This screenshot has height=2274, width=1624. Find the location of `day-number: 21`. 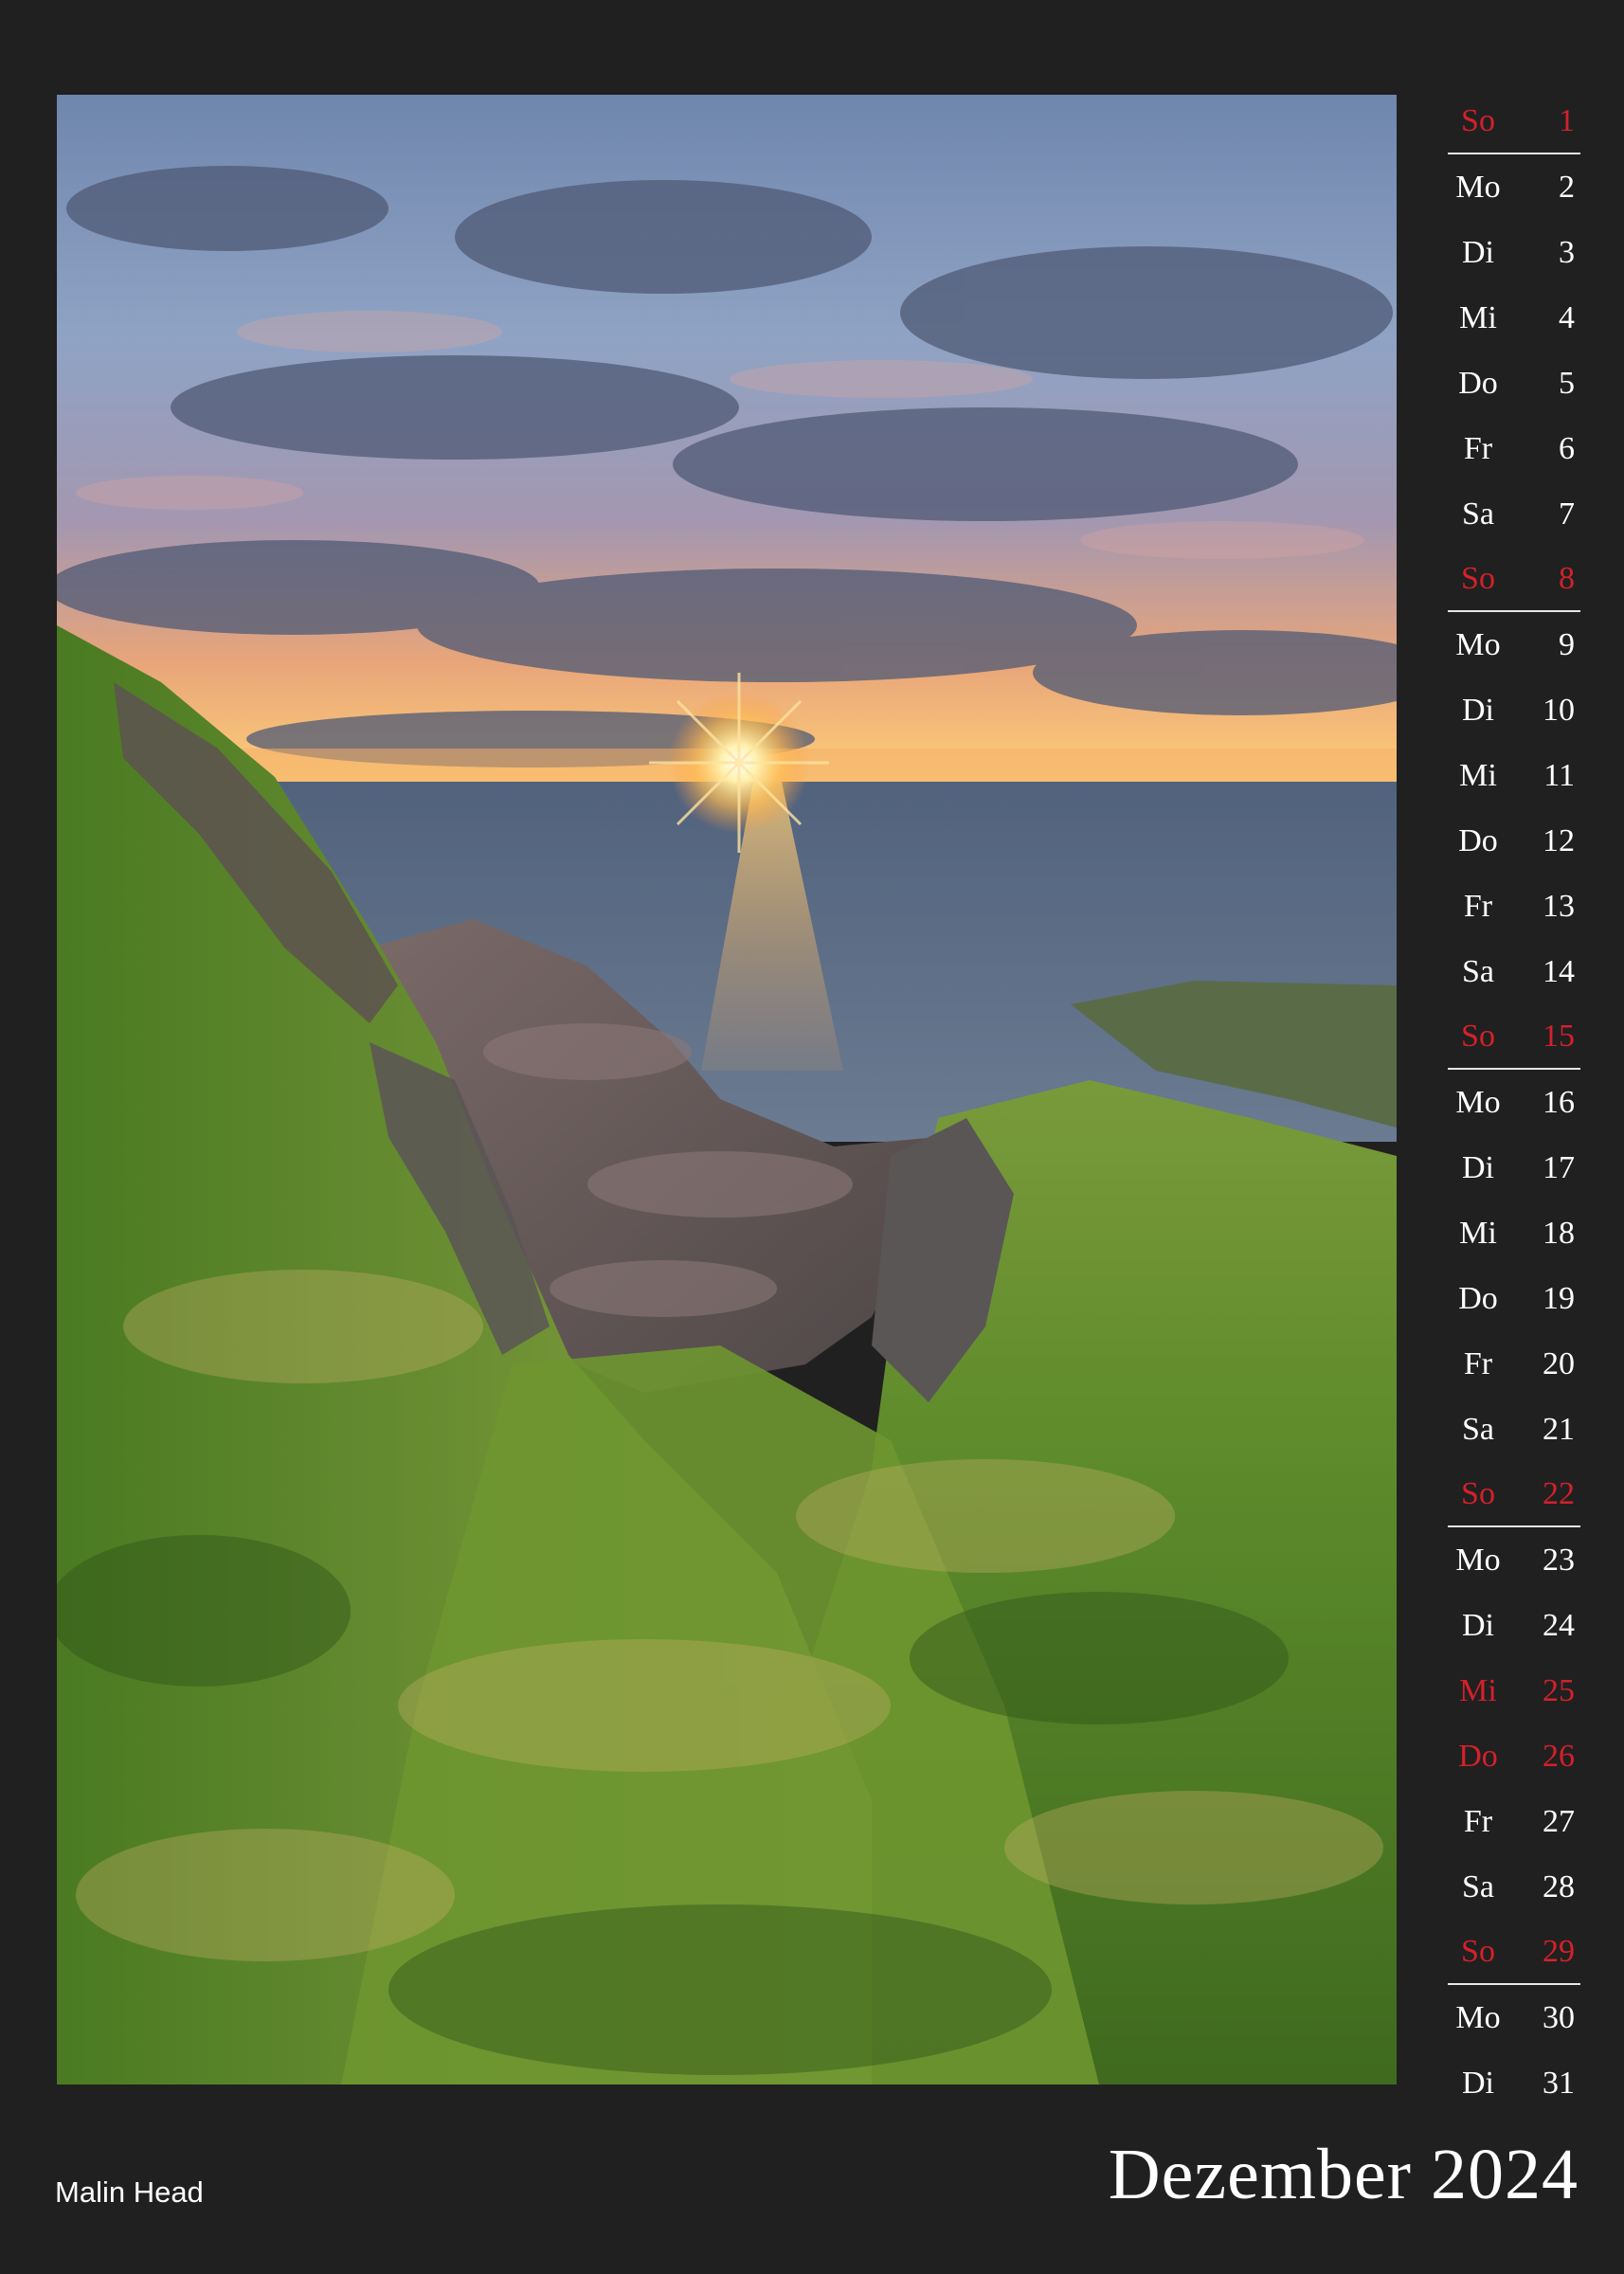

day-number: 21 is located at coordinates (1559, 1429).